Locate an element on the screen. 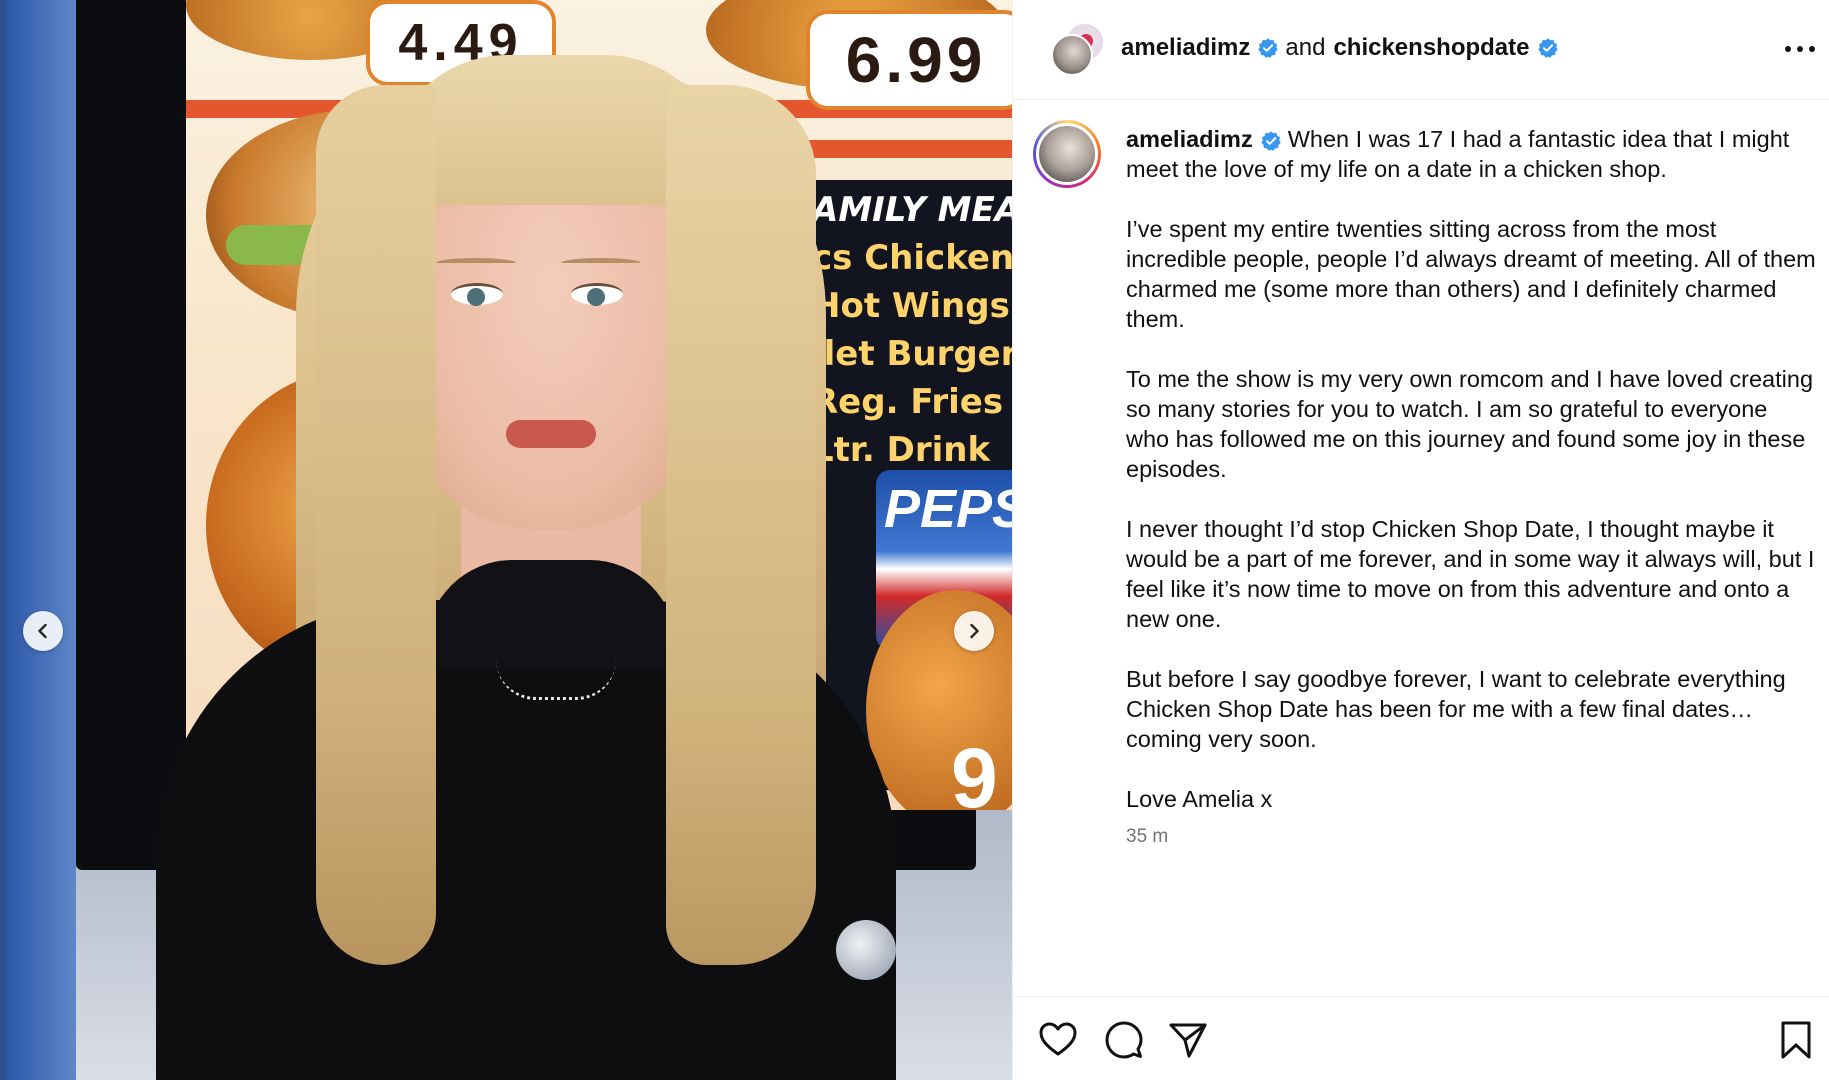 This screenshot has height=1080, width=1829. person-lips is located at coordinates (551, 434).